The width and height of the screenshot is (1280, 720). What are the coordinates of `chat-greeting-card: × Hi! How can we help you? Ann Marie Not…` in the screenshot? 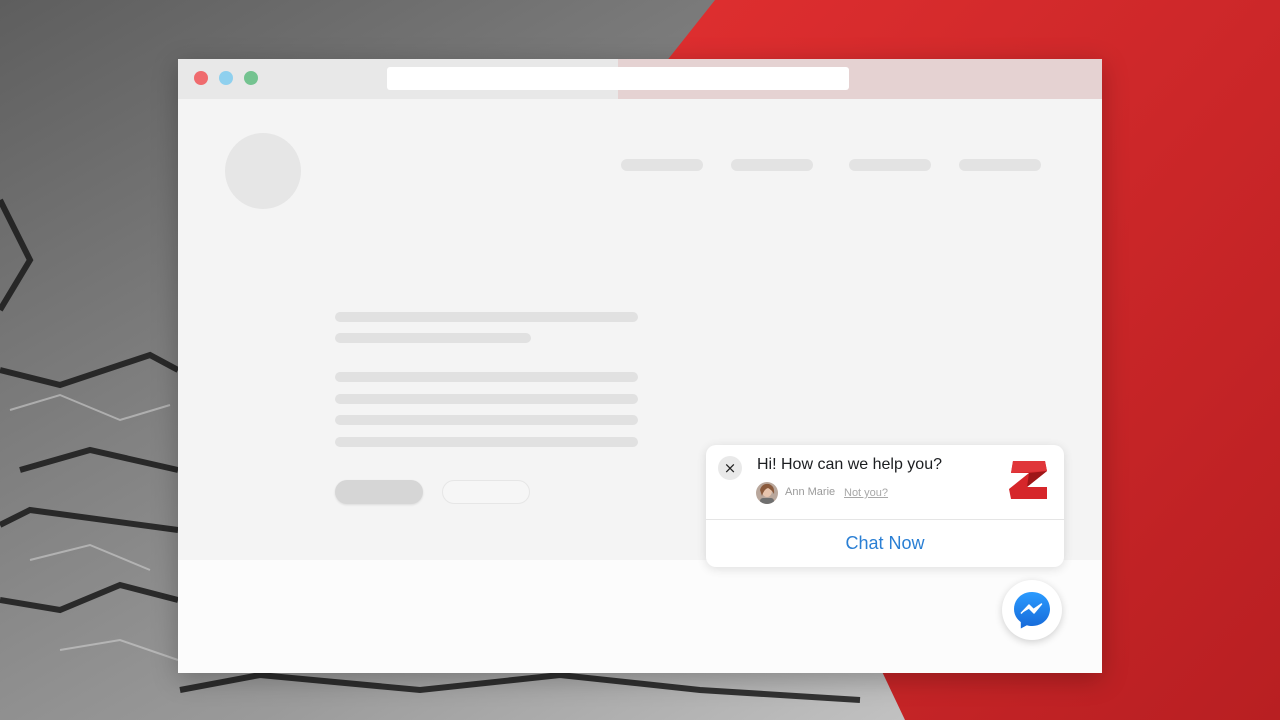 It's located at (885, 506).